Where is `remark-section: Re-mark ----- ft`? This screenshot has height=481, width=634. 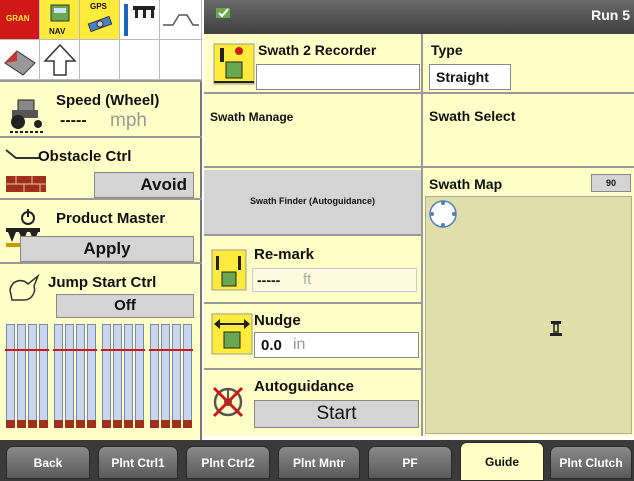 remark-section: Re-mark ----- ft is located at coordinates (312, 271).